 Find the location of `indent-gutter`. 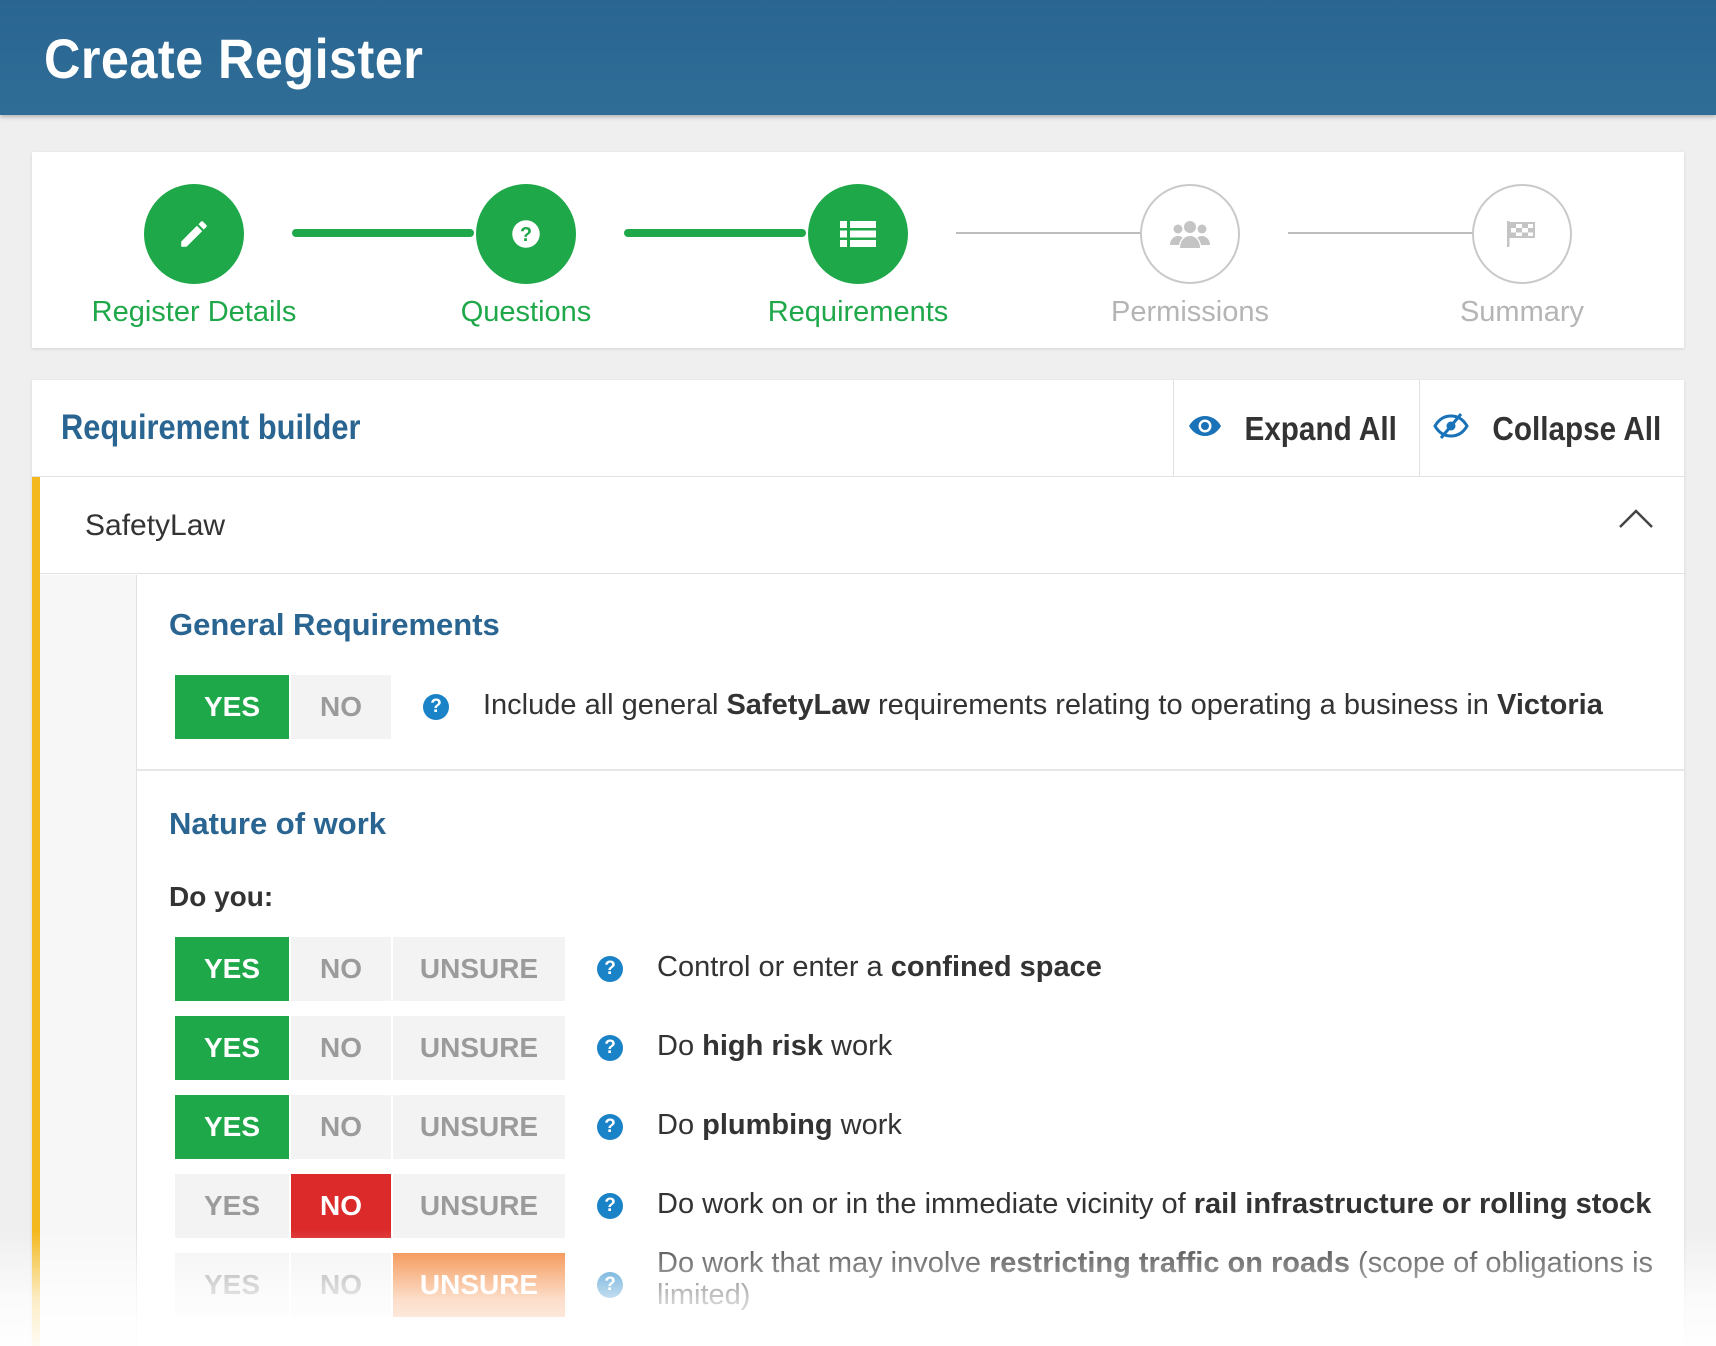

indent-gutter is located at coordinates (88, 960).